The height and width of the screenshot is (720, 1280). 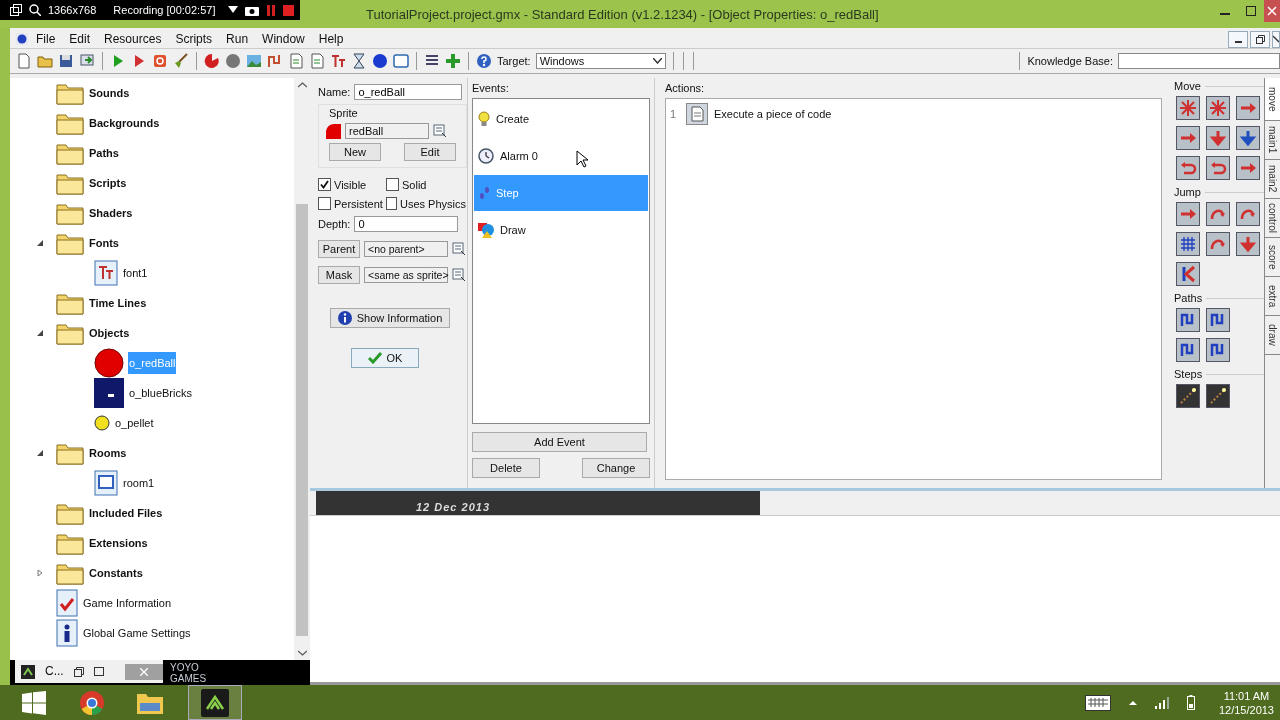 I want to click on sprite-button: New, so click(x=355, y=152).